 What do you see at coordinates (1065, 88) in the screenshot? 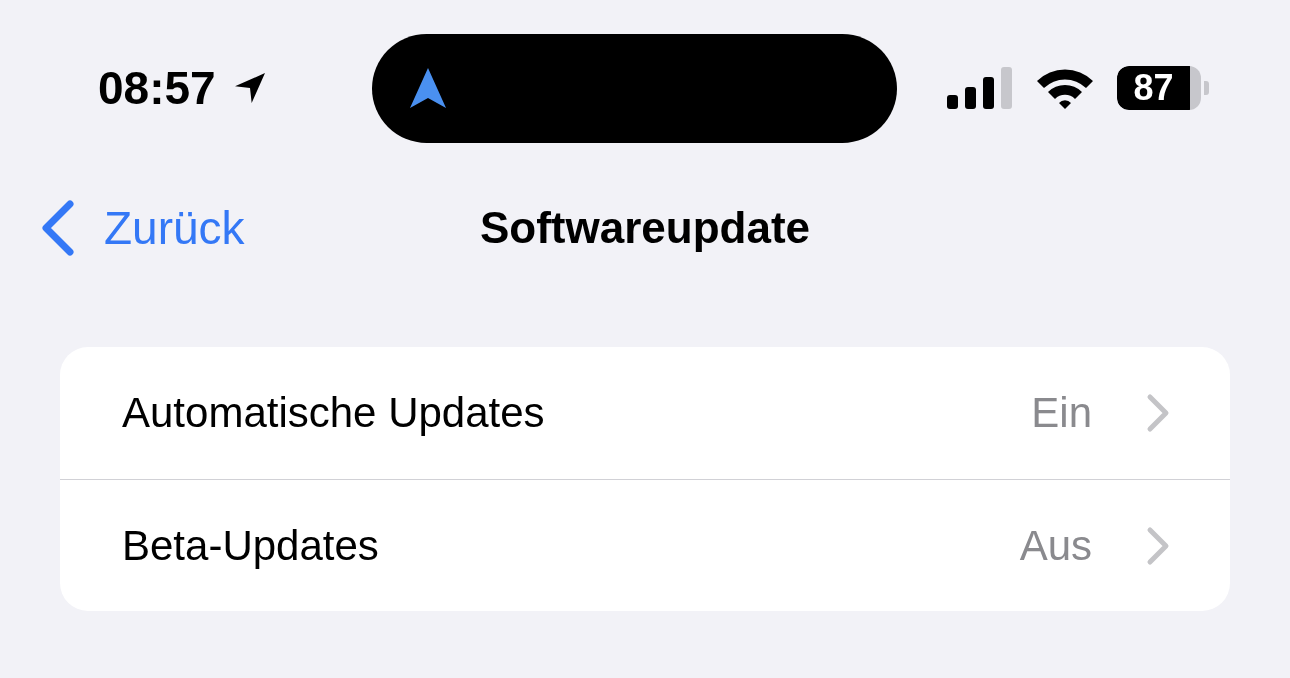
I see `wifi-icon` at bounding box center [1065, 88].